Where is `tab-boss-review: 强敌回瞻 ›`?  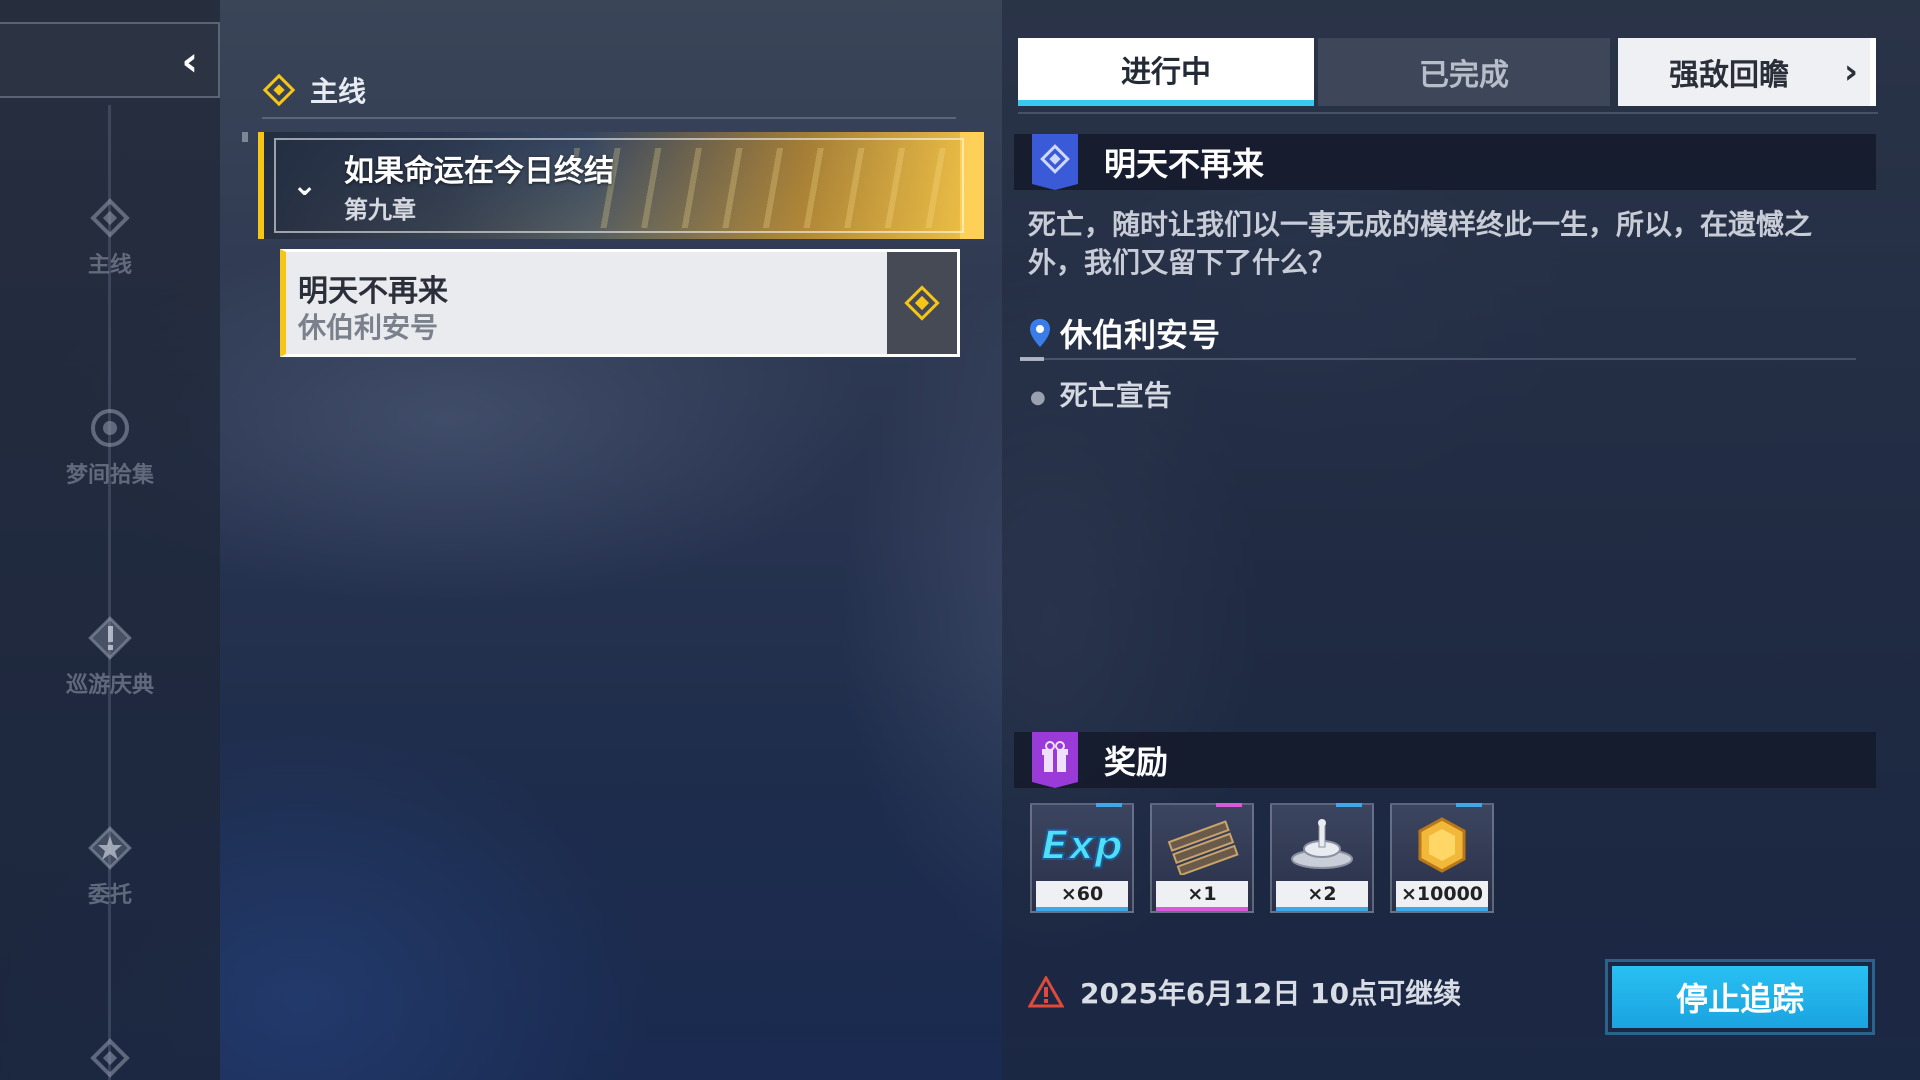
tab-boss-review: 强敌回瞻 › is located at coordinates (1747, 72).